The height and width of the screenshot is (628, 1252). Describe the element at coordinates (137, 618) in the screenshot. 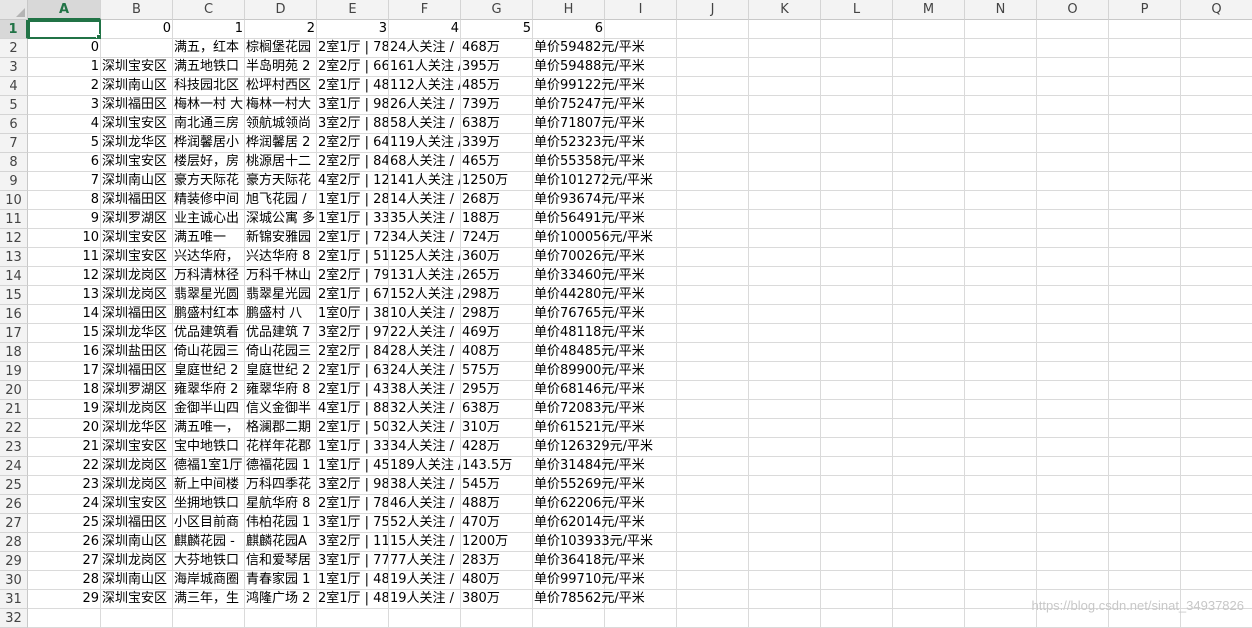

I see `cell-b32` at that location.